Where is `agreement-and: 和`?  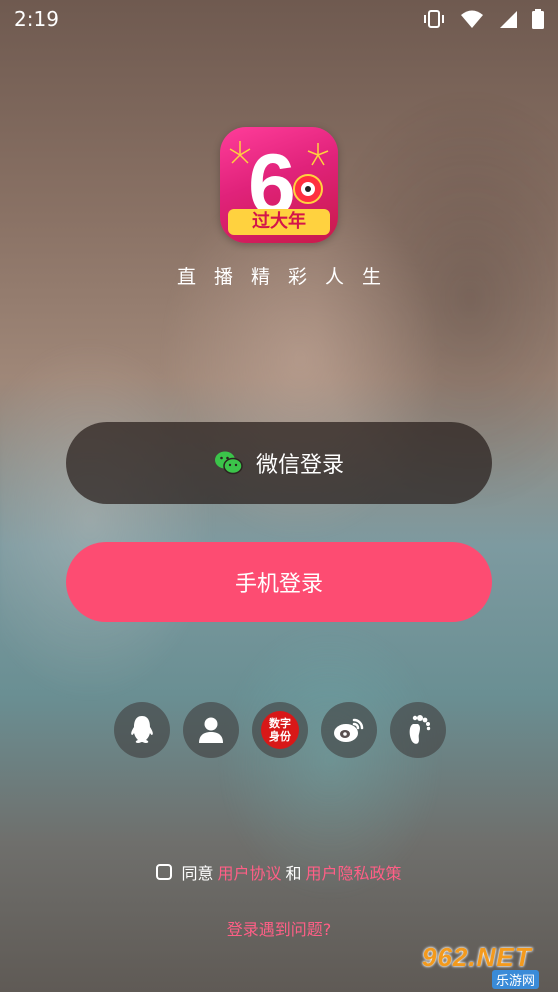
agreement-and: 和 is located at coordinates (293, 873).